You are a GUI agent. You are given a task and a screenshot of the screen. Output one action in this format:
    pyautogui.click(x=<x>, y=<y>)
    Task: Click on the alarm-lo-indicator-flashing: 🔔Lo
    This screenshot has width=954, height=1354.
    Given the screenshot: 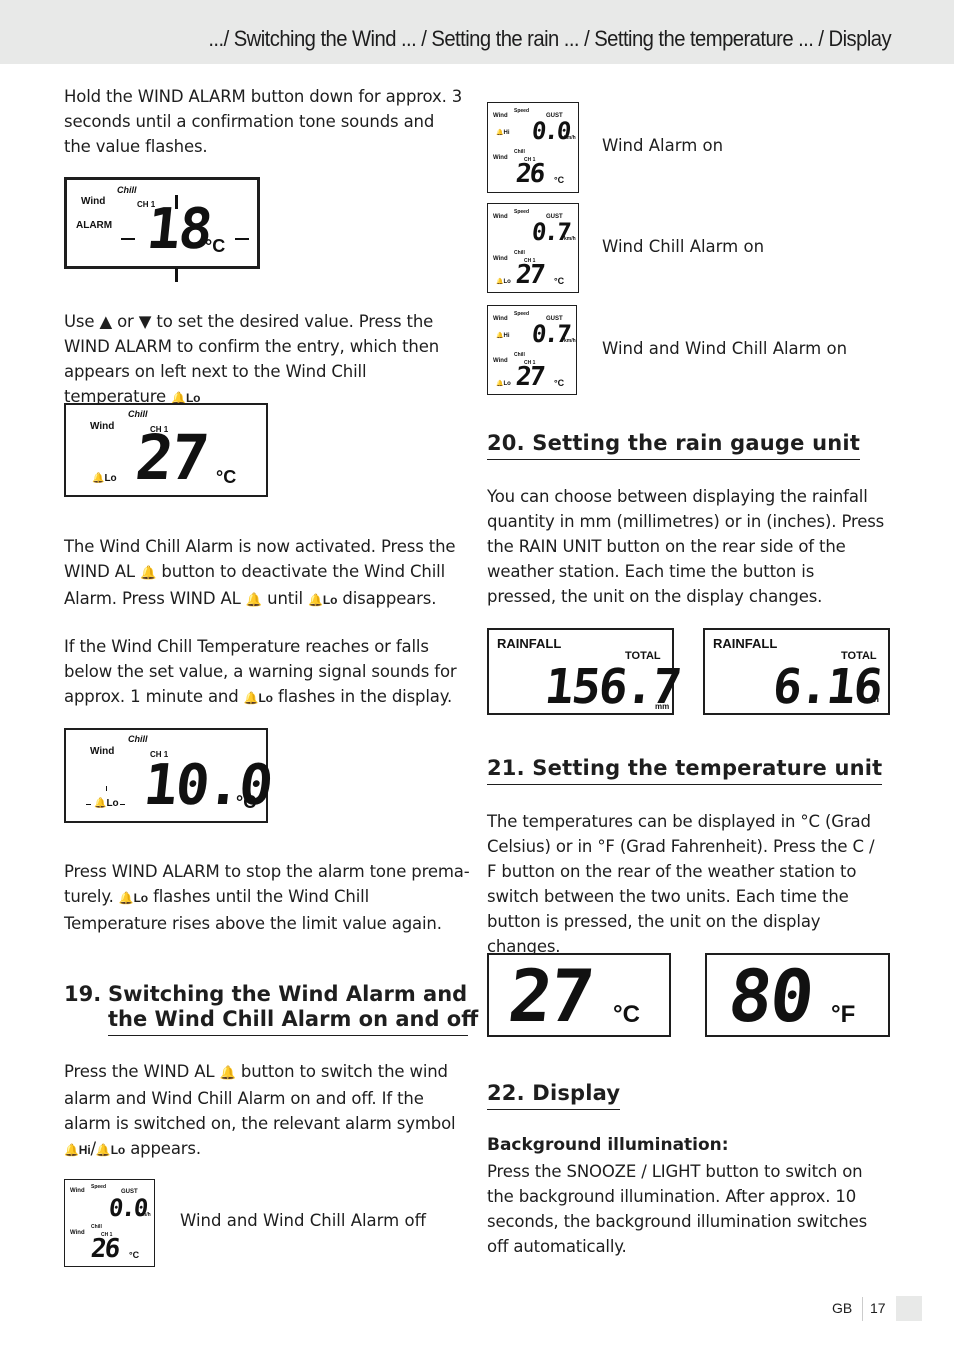 What is the action you would take?
    pyautogui.click(x=106, y=803)
    